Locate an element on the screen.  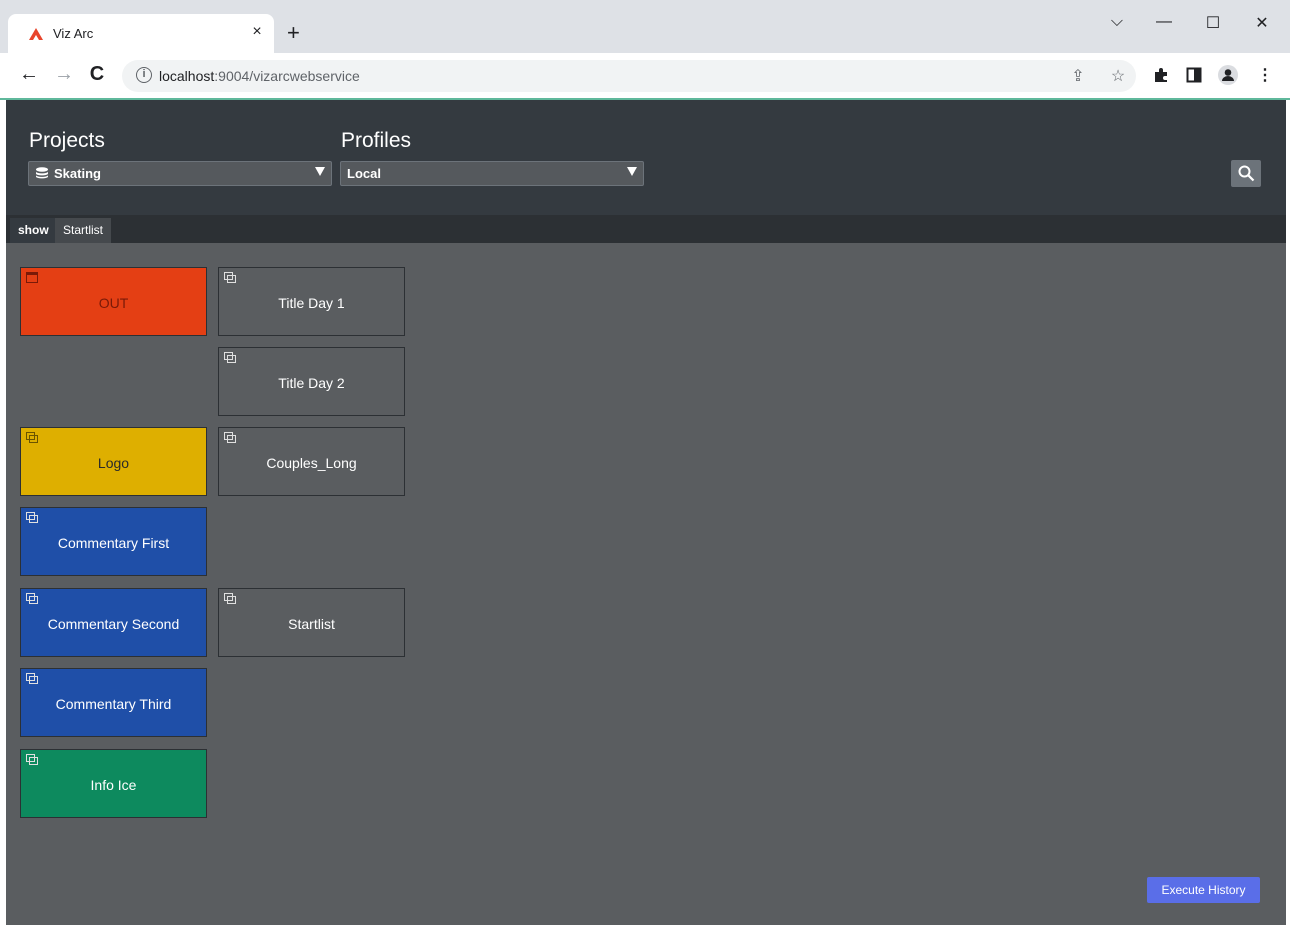
tile-label: Commentary Third is located at coordinates (113, 703).